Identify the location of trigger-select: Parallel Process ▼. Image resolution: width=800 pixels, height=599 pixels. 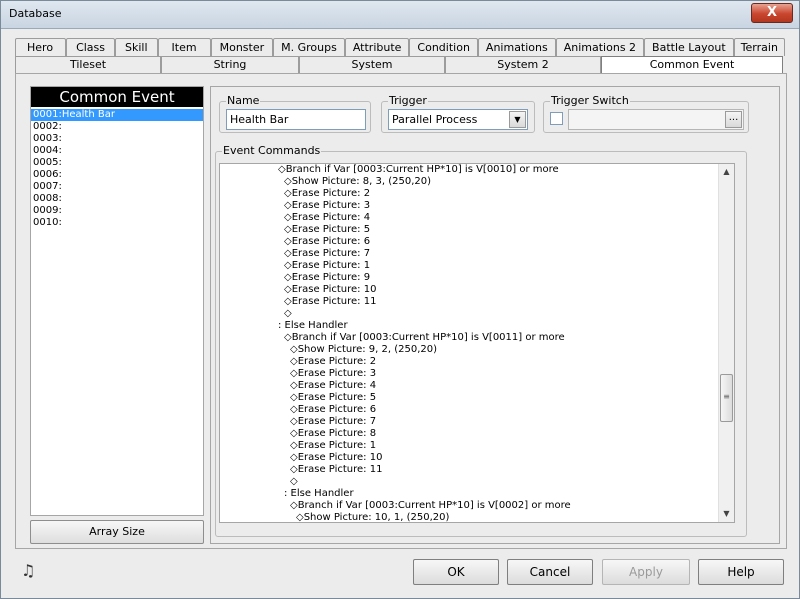
(458, 119).